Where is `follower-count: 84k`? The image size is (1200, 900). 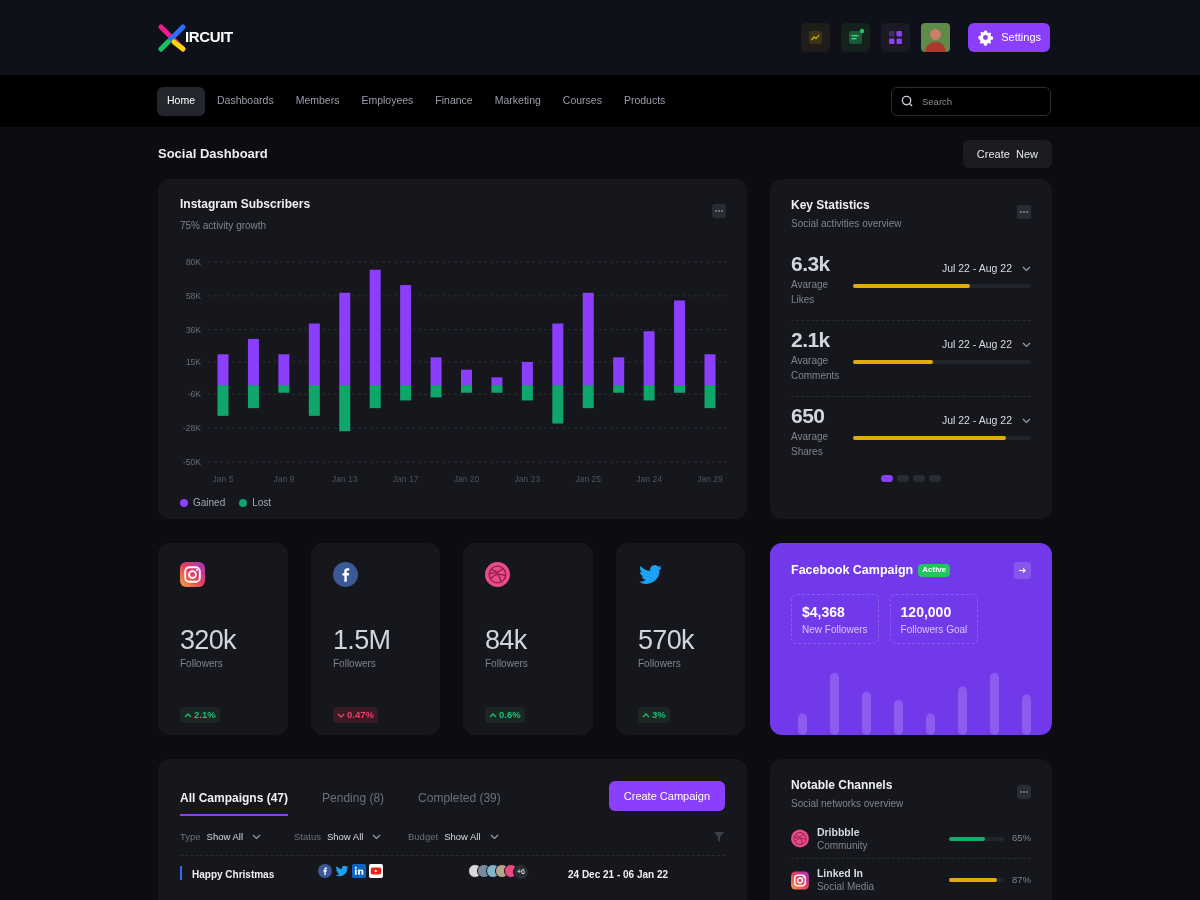
follower-count: 84k is located at coordinates (506, 640).